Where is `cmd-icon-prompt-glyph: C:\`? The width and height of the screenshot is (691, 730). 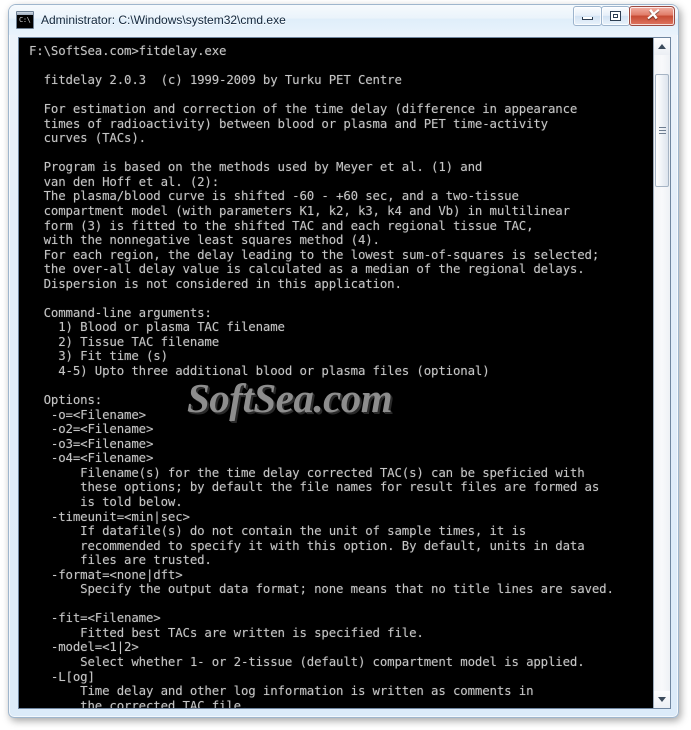
cmd-icon-prompt-glyph: C:\ is located at coordinates (25, 20).